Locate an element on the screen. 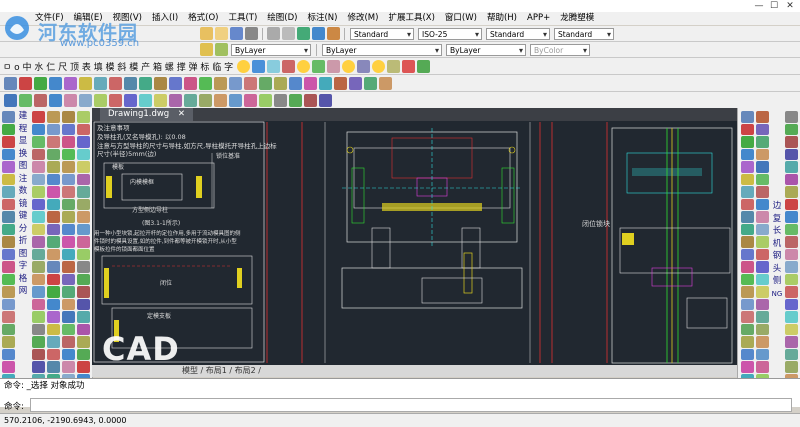  left-label: 程 is located at coordinates (23, 129).